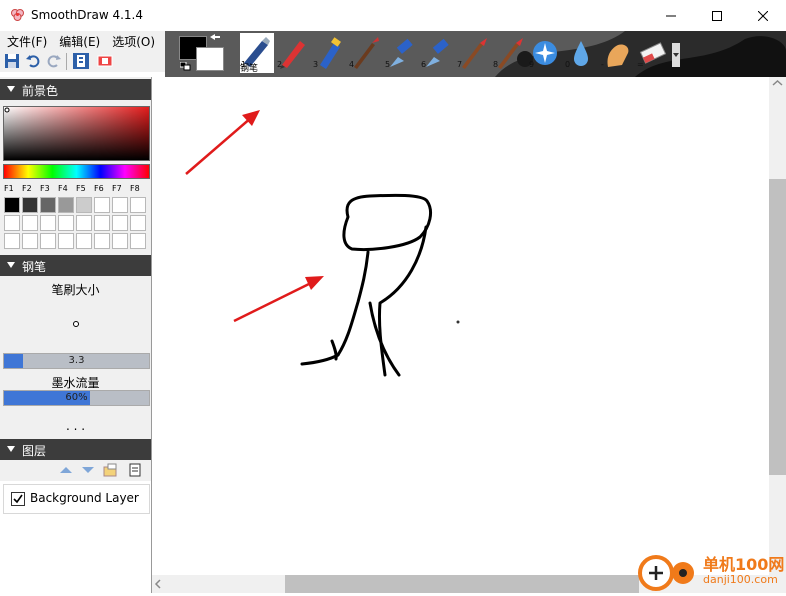 The image size is (786, 596). Describe the element at coordinates (75, 89) in the screenshot. I see `foreground-color-header: 前景色` at that location.